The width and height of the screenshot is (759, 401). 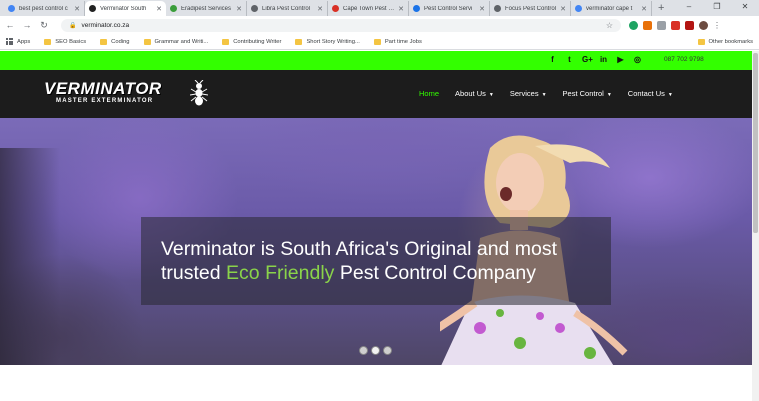 What do you see at coordinates (587, 59) in the screenshot?
I see `google-plus-icon: G+` at bounding box center [587, 59].